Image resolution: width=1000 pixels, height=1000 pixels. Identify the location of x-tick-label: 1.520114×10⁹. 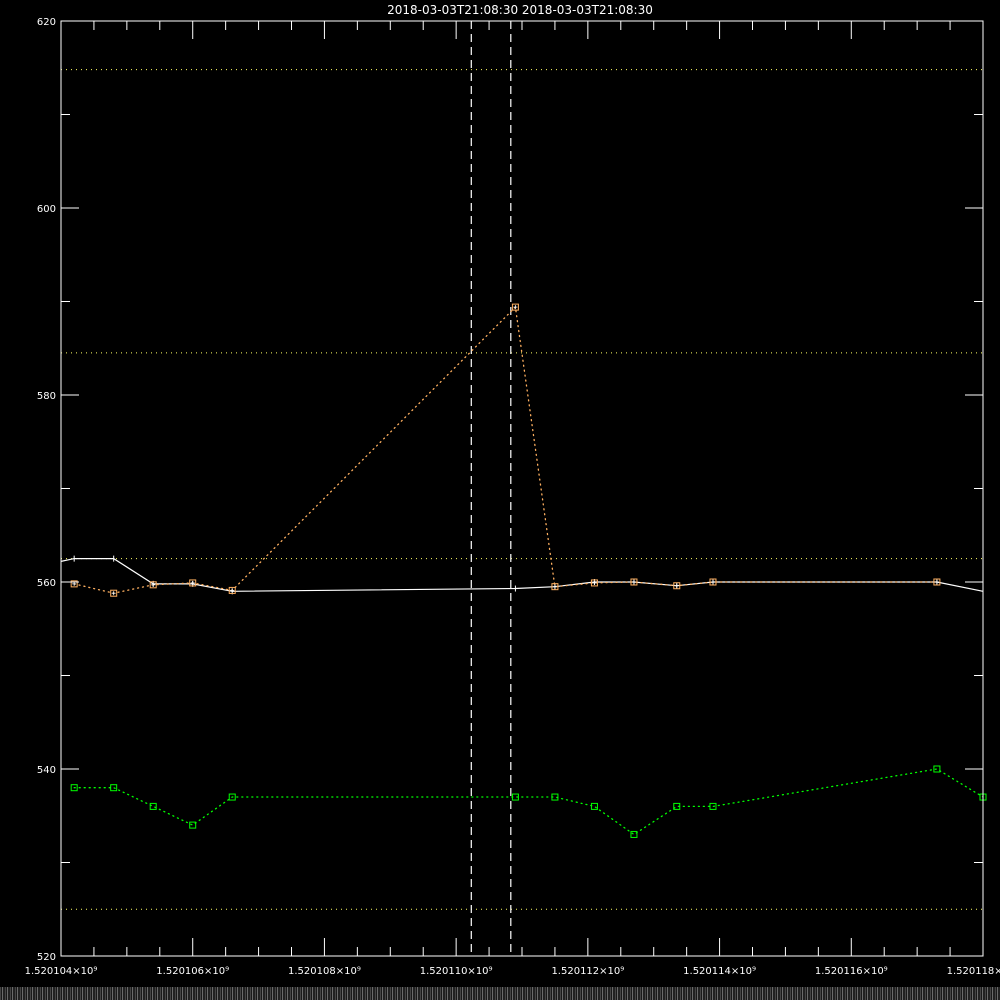
(719, 971).